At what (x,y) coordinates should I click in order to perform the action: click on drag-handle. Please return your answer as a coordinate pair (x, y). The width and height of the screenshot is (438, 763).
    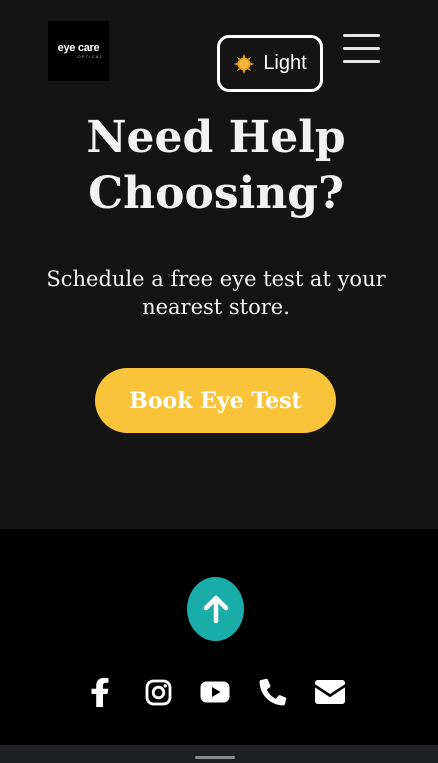
    Looking at the image, I should click on (215, 757).